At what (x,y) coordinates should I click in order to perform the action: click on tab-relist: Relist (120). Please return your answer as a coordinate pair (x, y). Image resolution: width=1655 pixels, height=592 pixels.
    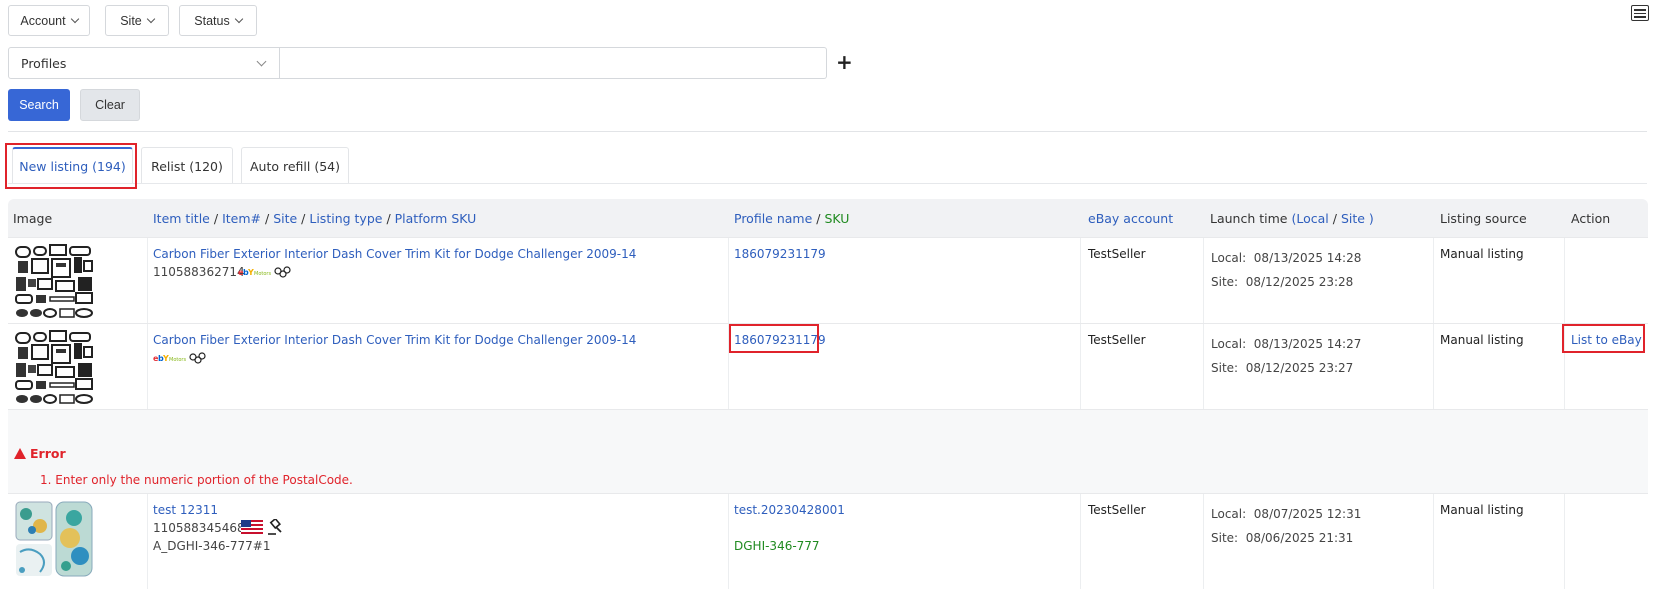
    Looking at the image, I should click on (187, 165).